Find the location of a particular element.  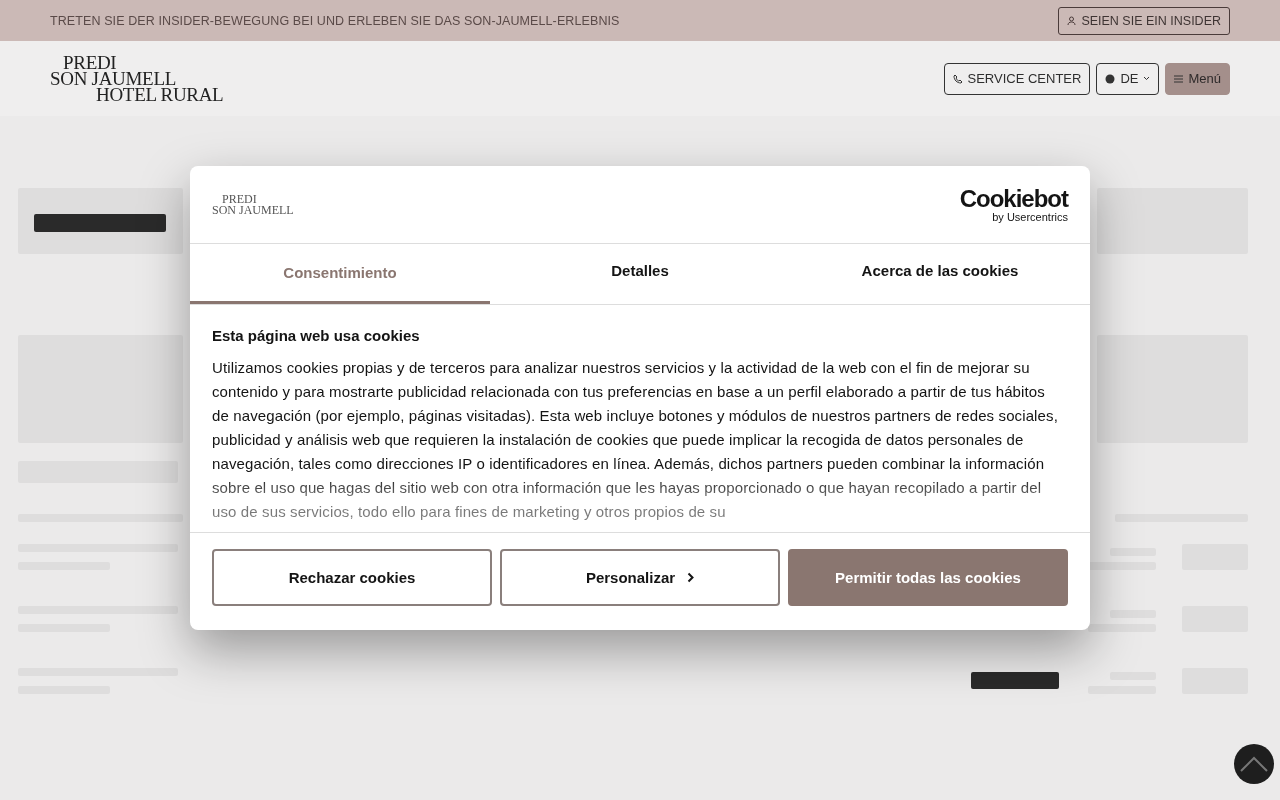

chevron-icon is located at coordinates (691, 577).